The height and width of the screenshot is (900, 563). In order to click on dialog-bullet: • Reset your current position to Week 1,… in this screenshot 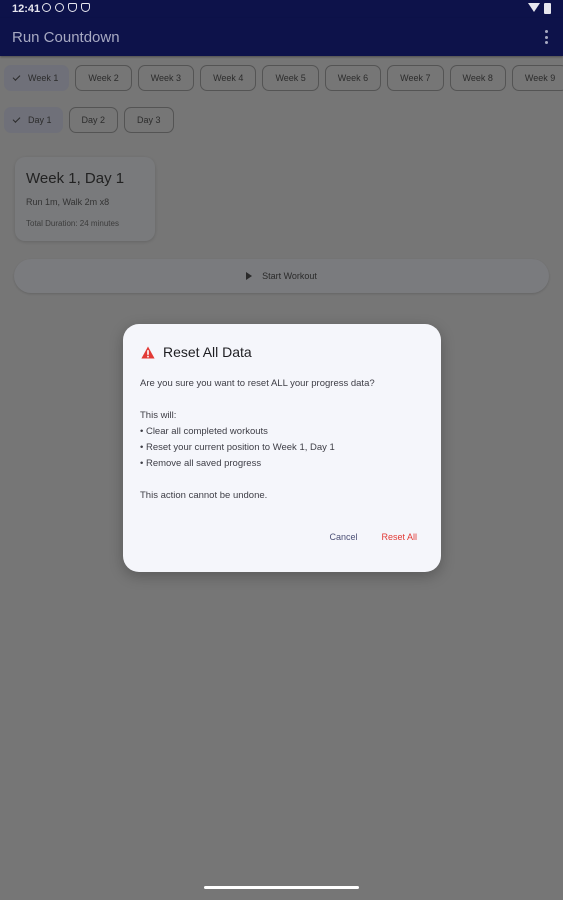, I will do `click(237, 447)`.